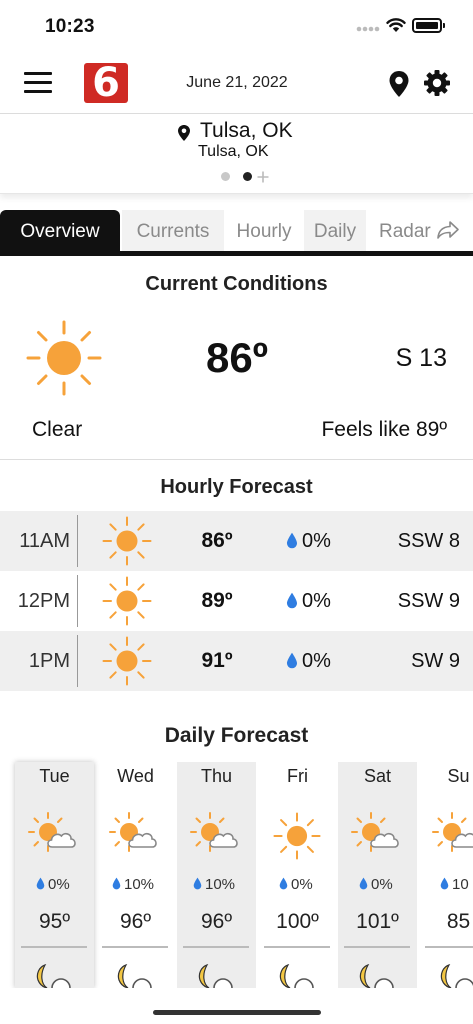 The height and width of the screenshot is (1024, 473). I want to click on daily-column: Fri 0% 100º, so click(297, 880).